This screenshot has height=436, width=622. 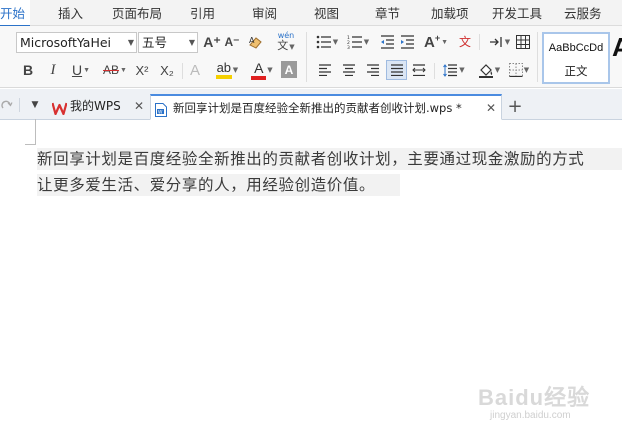 What do you see at coordinates (617, 47) in the screenshot?
I see `style-heading-preview: A` at bounding box center [617, 47].